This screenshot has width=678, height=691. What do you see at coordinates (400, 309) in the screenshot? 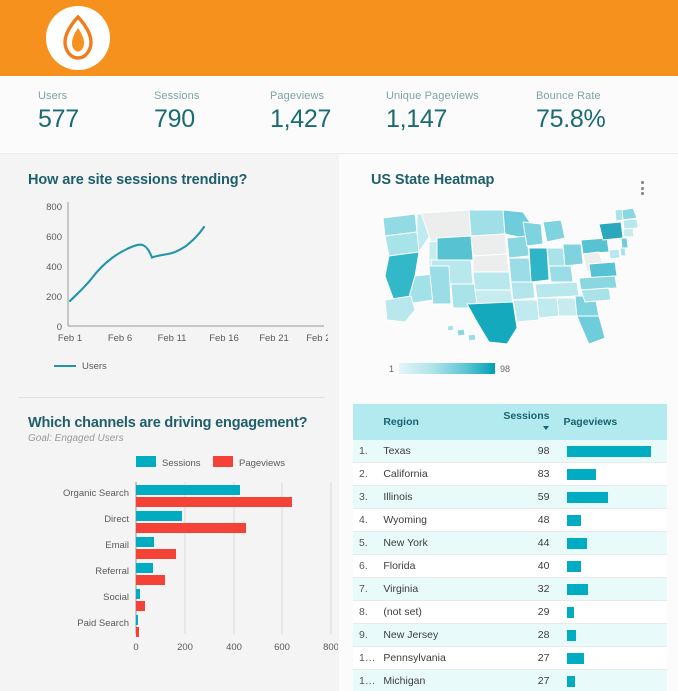
I see `state-alaska` at bounding box center [400, 309].